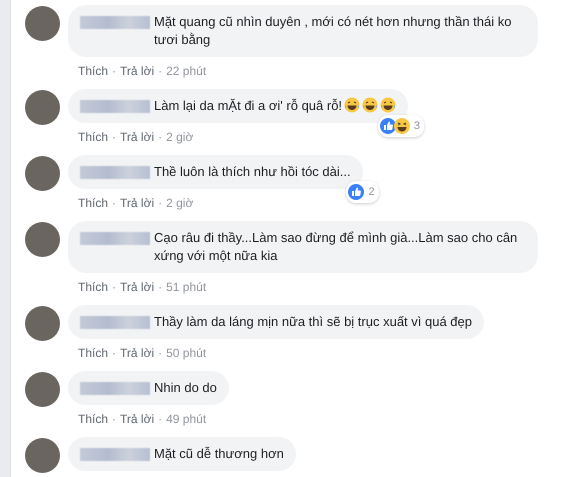 The image size is (564, 477). I want to click on comment-text: Nhin do do, so click(185, 388).